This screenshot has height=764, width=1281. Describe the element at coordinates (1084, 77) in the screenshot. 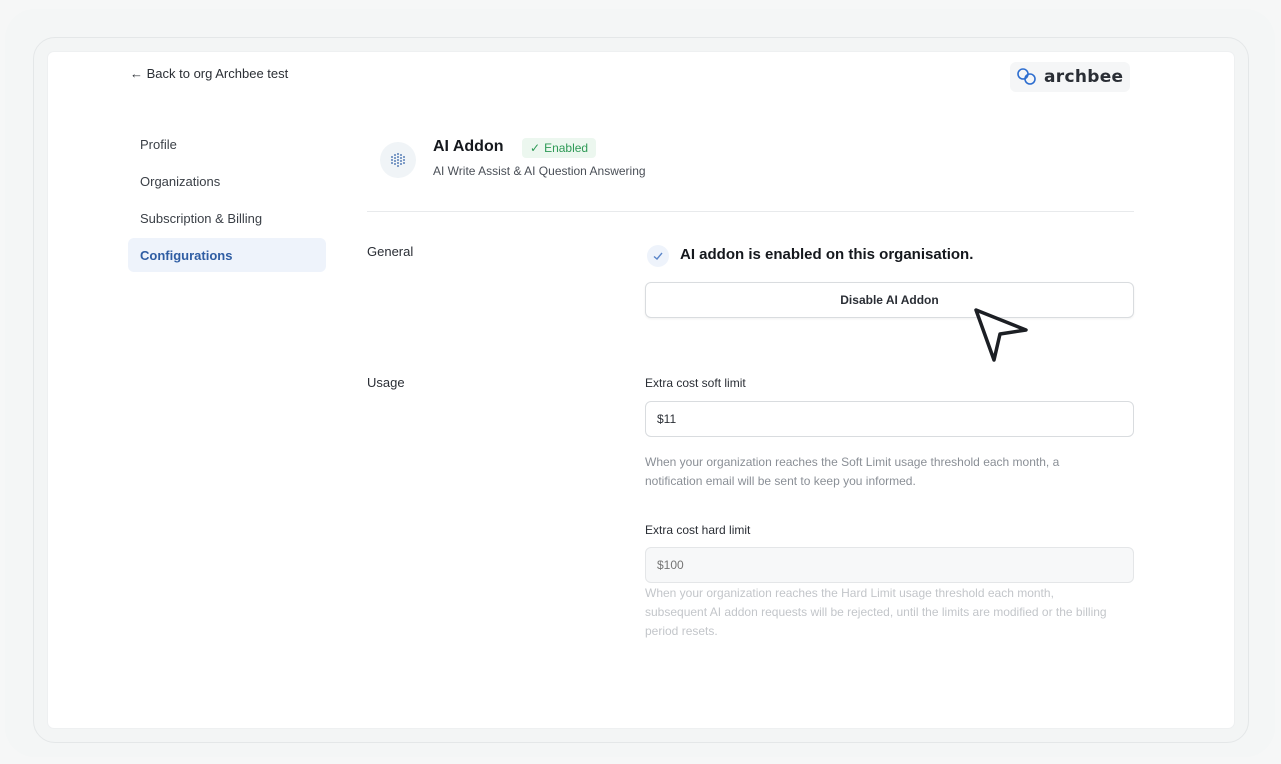

I see `logo-text: archbee` at that location.